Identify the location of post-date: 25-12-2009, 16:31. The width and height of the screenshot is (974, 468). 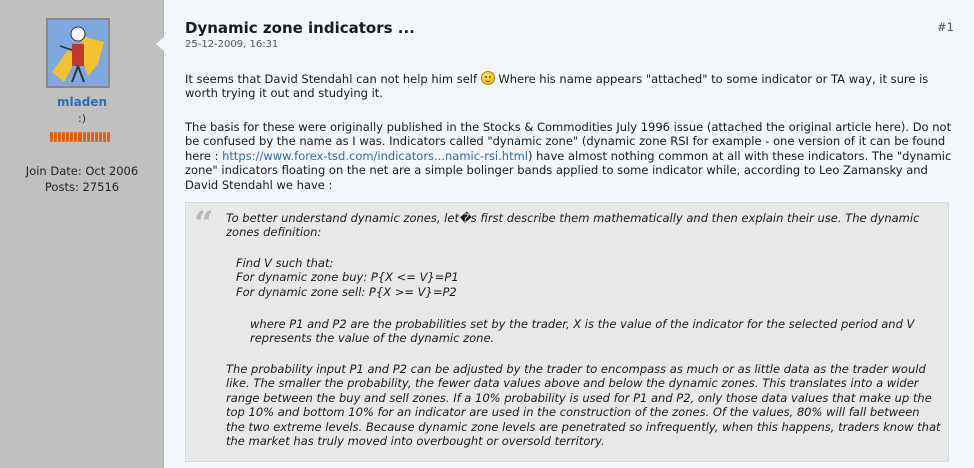
(232, 44).